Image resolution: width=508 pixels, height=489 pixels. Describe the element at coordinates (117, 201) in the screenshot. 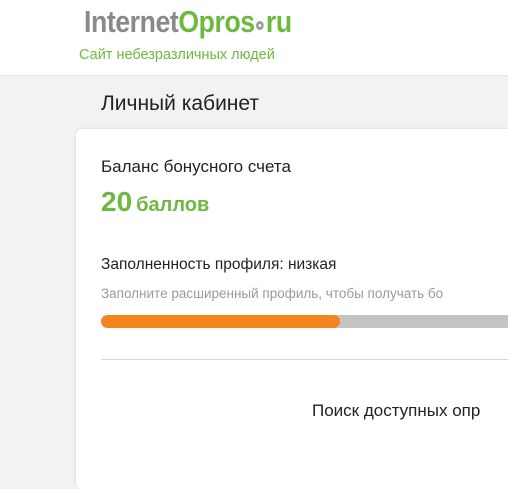

I see `balance-amount: 20` at that location.